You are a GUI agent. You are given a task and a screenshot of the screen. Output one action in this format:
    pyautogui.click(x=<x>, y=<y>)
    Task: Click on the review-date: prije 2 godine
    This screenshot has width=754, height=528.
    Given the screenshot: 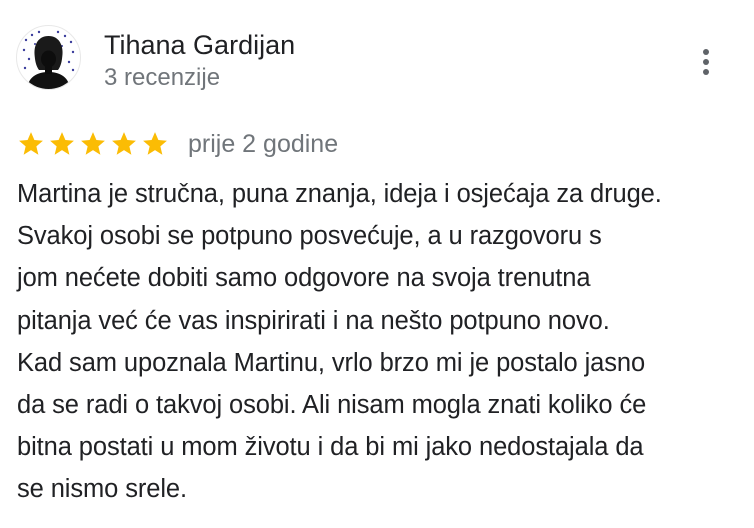 What is the action you would take?
    pyautogui.click(x=263, y=144)
    